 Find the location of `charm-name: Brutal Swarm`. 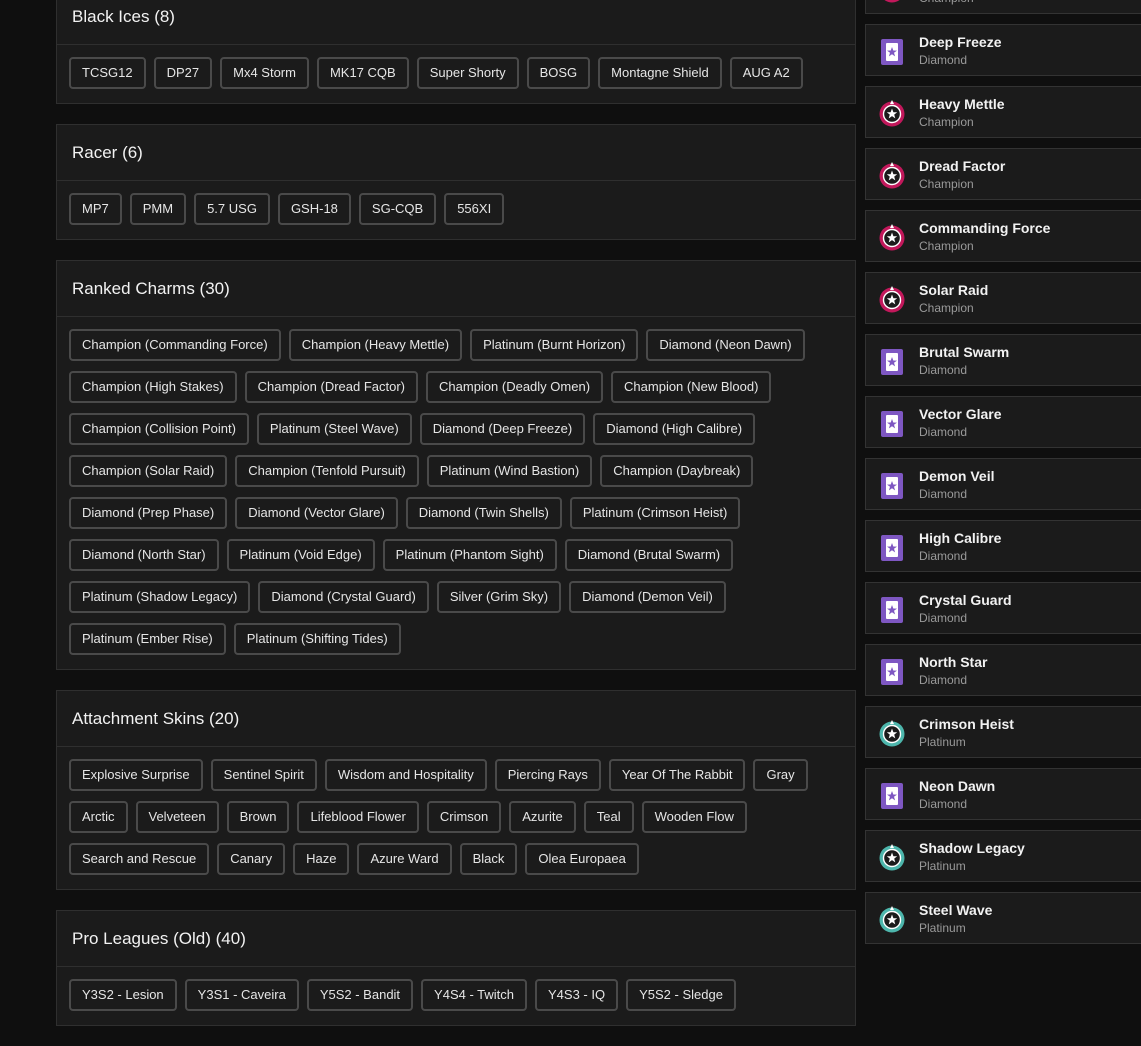

charm-name: Brutal Swarm is located at coordinates (964, 352).